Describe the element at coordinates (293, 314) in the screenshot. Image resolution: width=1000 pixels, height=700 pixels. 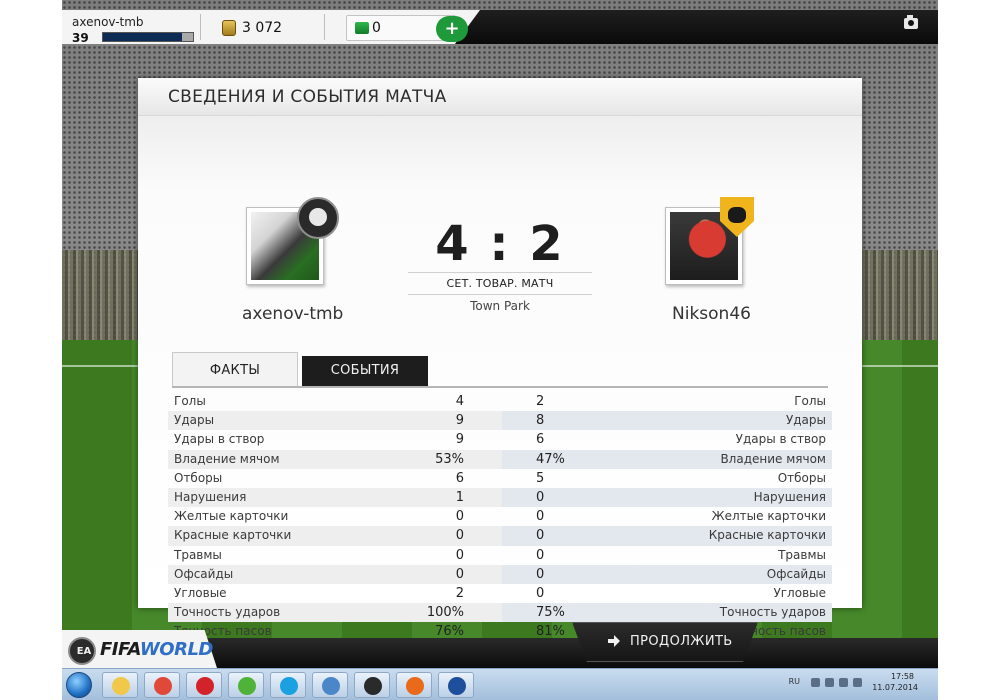
I see `home-team-name: axenov-tmb` at that location.